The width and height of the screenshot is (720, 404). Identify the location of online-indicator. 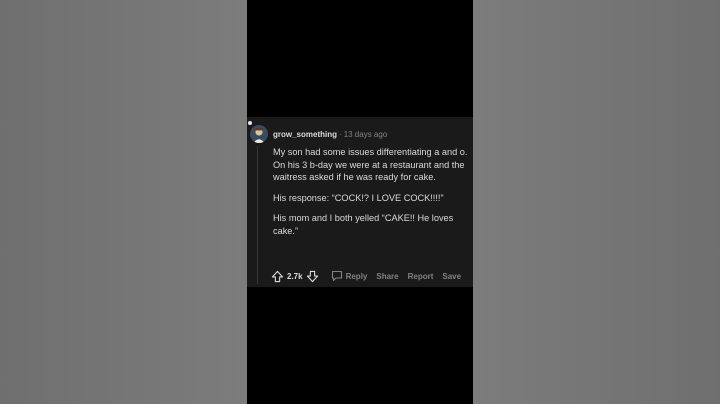
(250, 123).